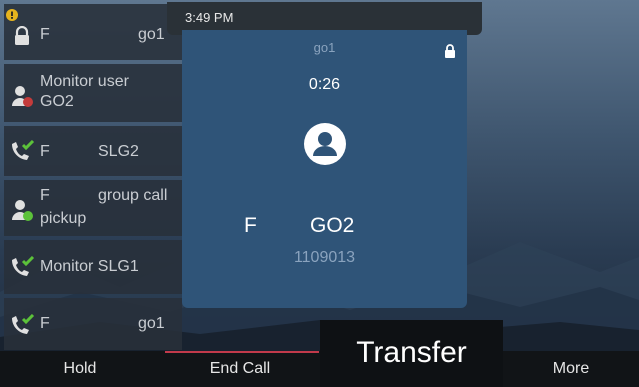 The image size is (639, 387). Describe the element at coordinates (209, 17) in the screenshot. I see `clock: 3:49 PM` at that location.